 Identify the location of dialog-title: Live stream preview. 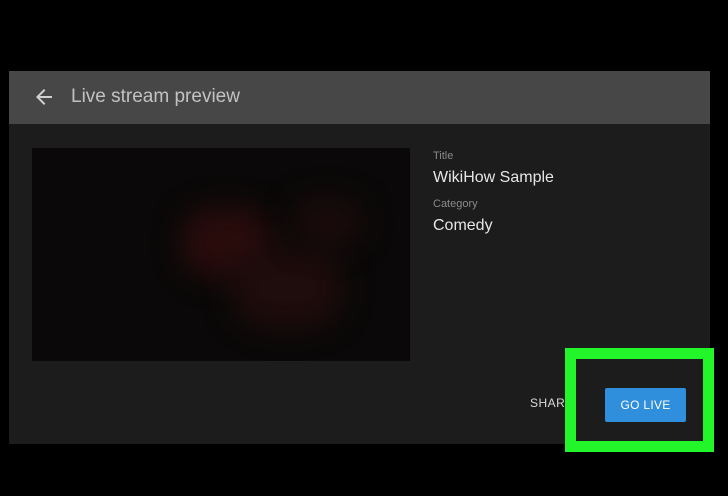
(155, 96).